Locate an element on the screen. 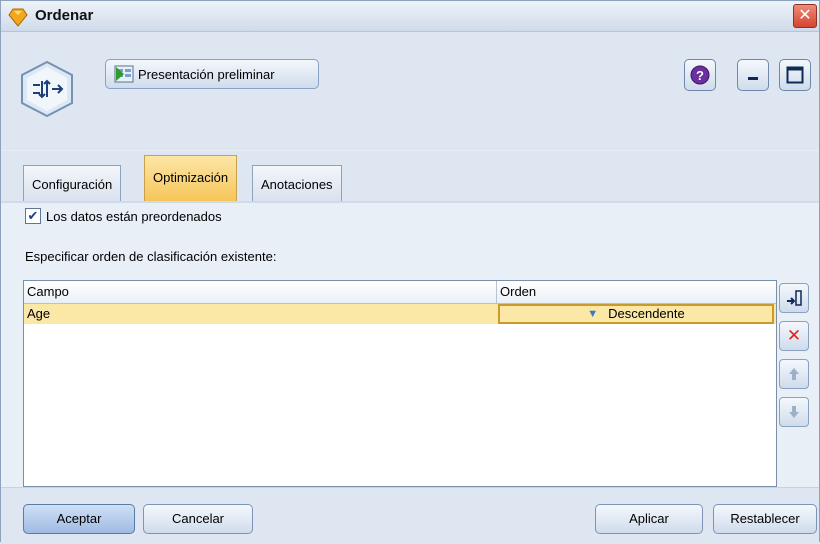  preview-button-label: Presentación preliminar is located at coordinates (206, 74).